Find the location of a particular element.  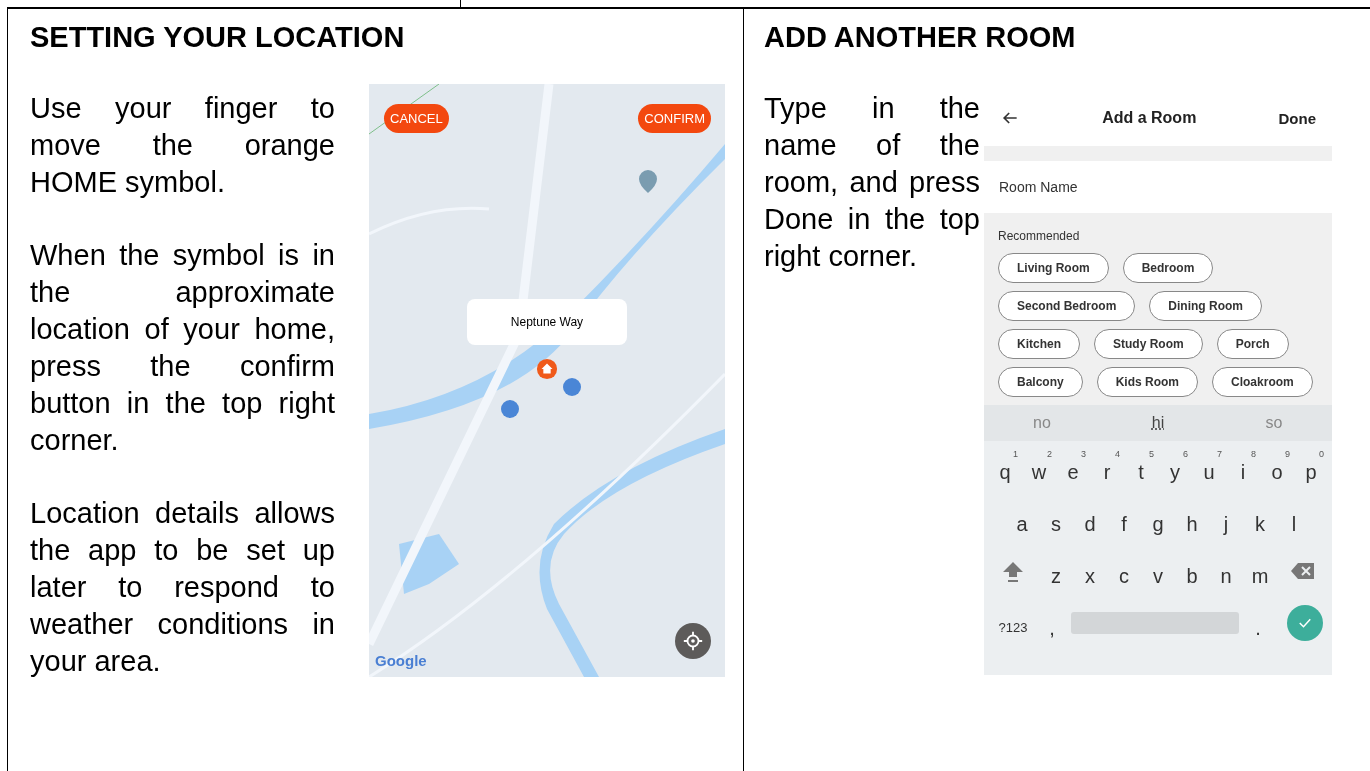

keyboard-key: s is located at coordinates (1056, 519).